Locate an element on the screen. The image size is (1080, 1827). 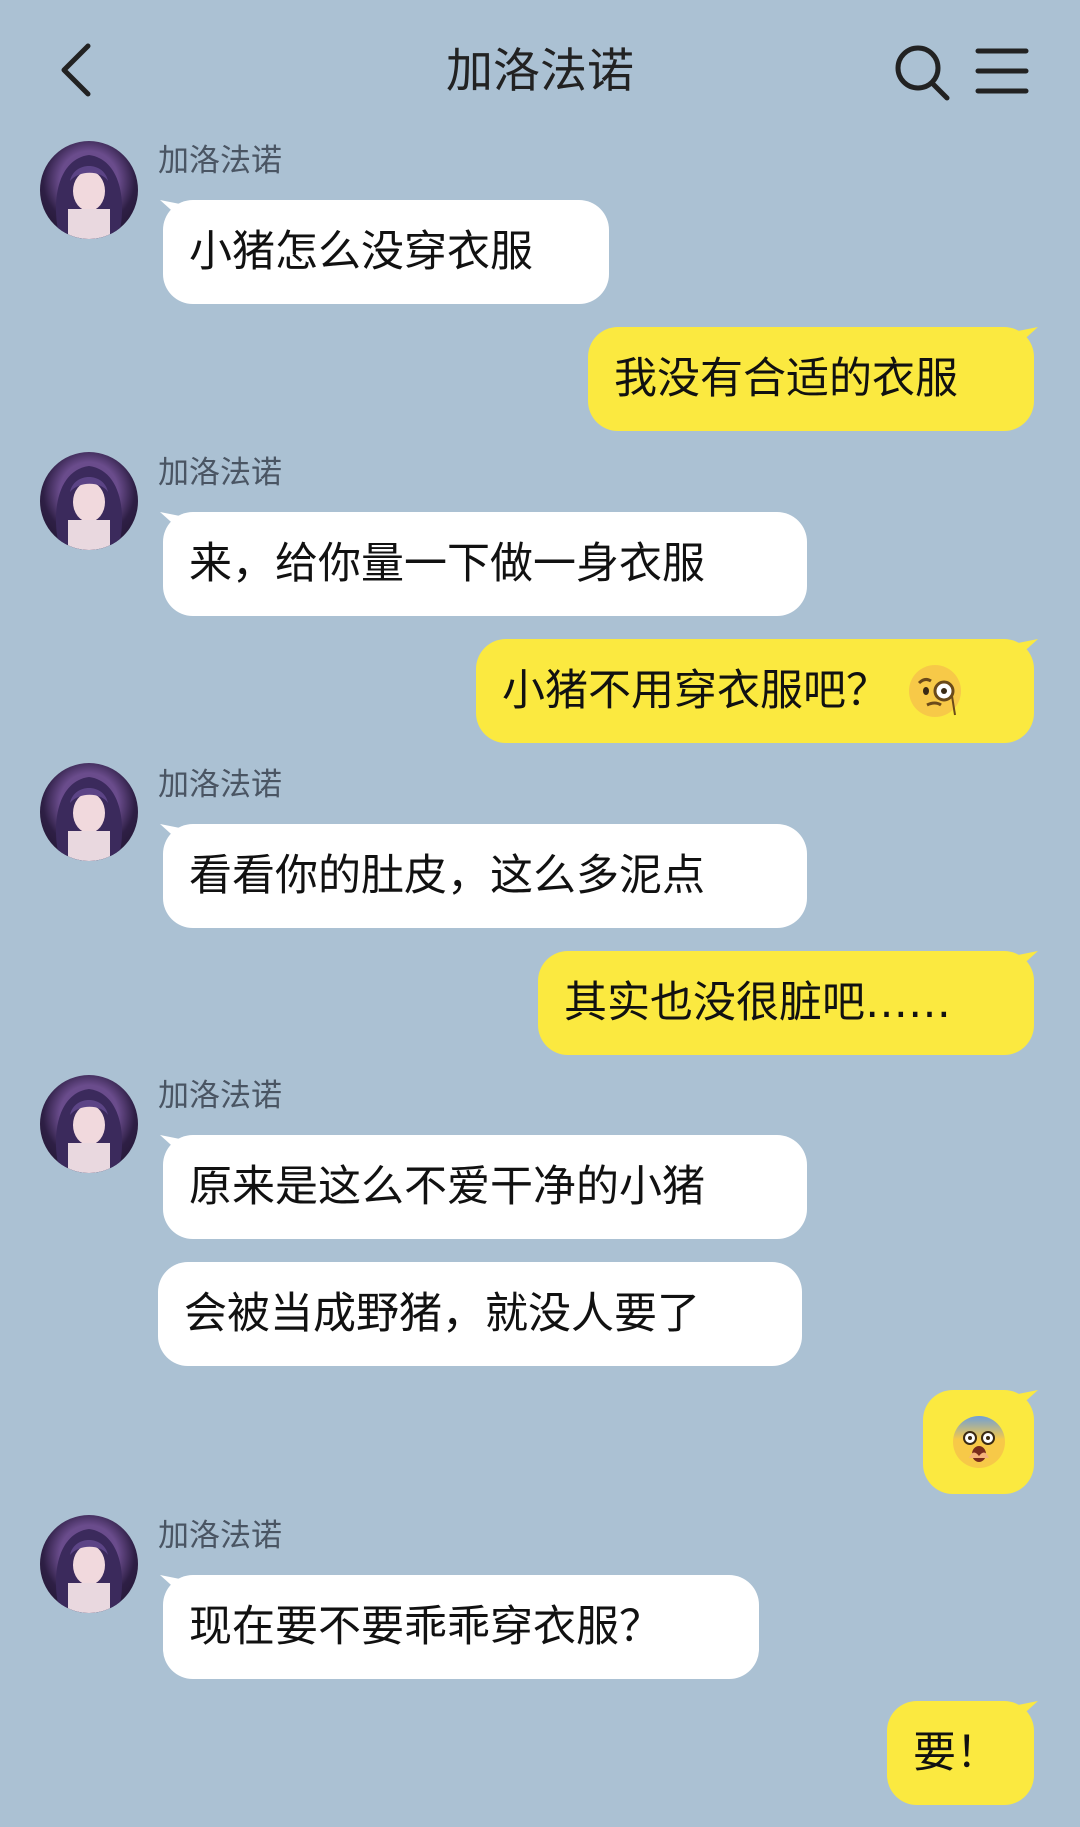
message-text: 小猪怎么没穿衣服 is located at coordinates (361, 252).